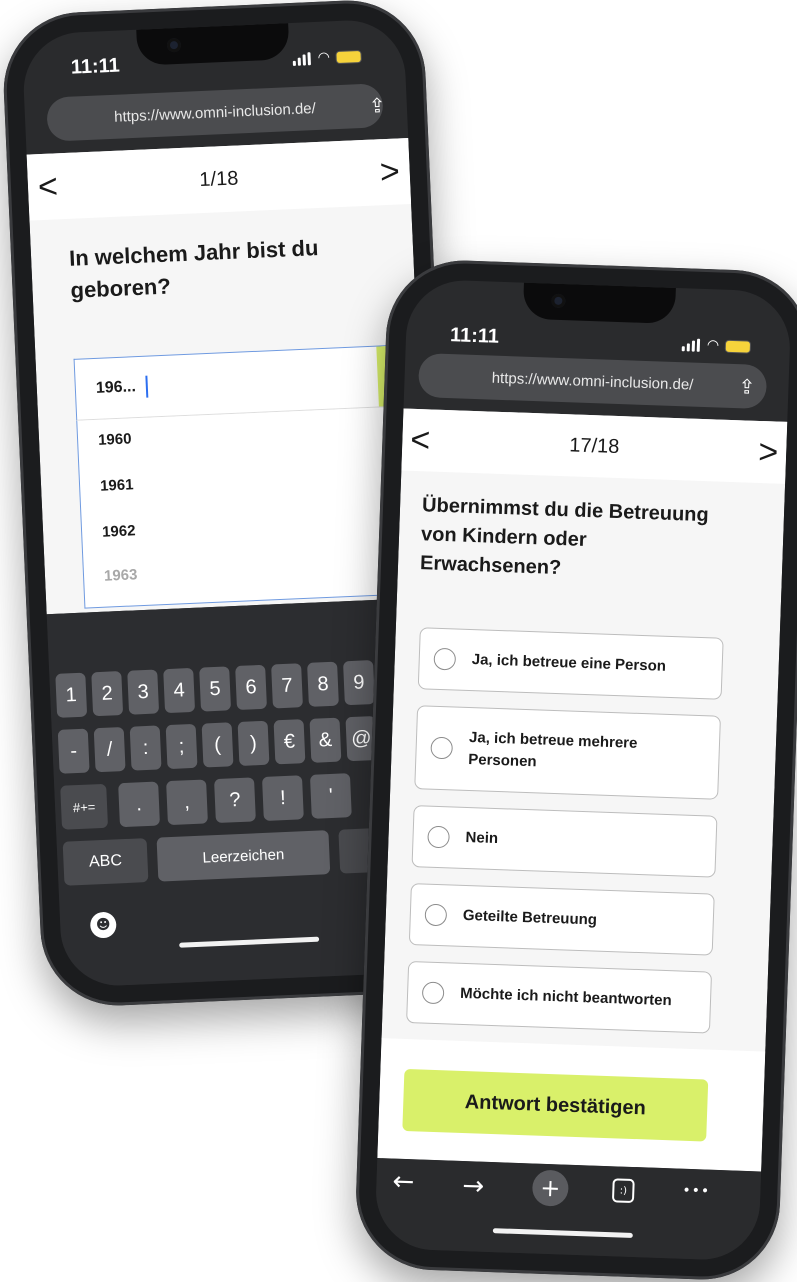  What do you see at coordinates (330, 796) in the screenshot?
I see `key: '` at bounding box center [330, 796].